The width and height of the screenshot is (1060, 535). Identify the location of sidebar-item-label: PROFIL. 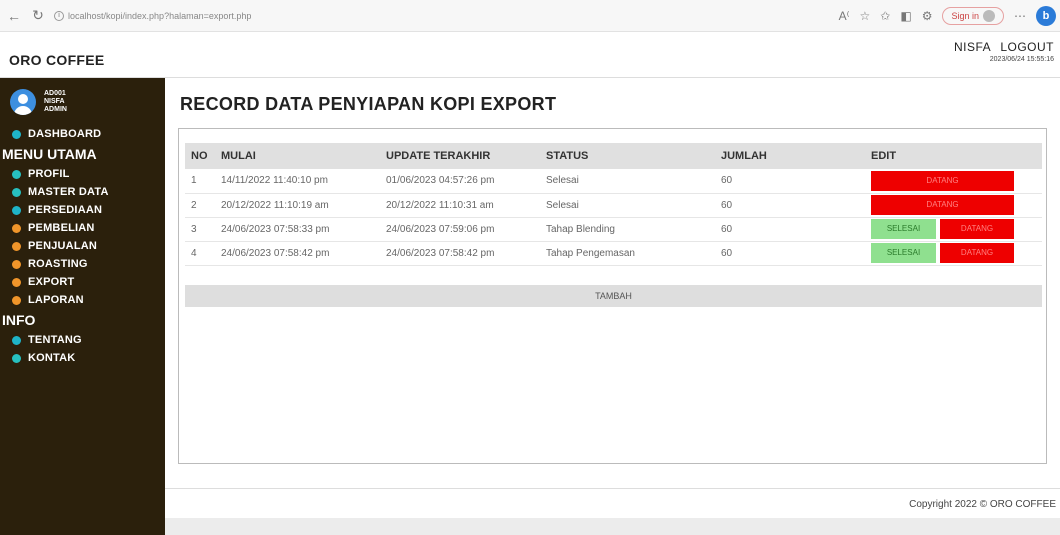
(49, 174).